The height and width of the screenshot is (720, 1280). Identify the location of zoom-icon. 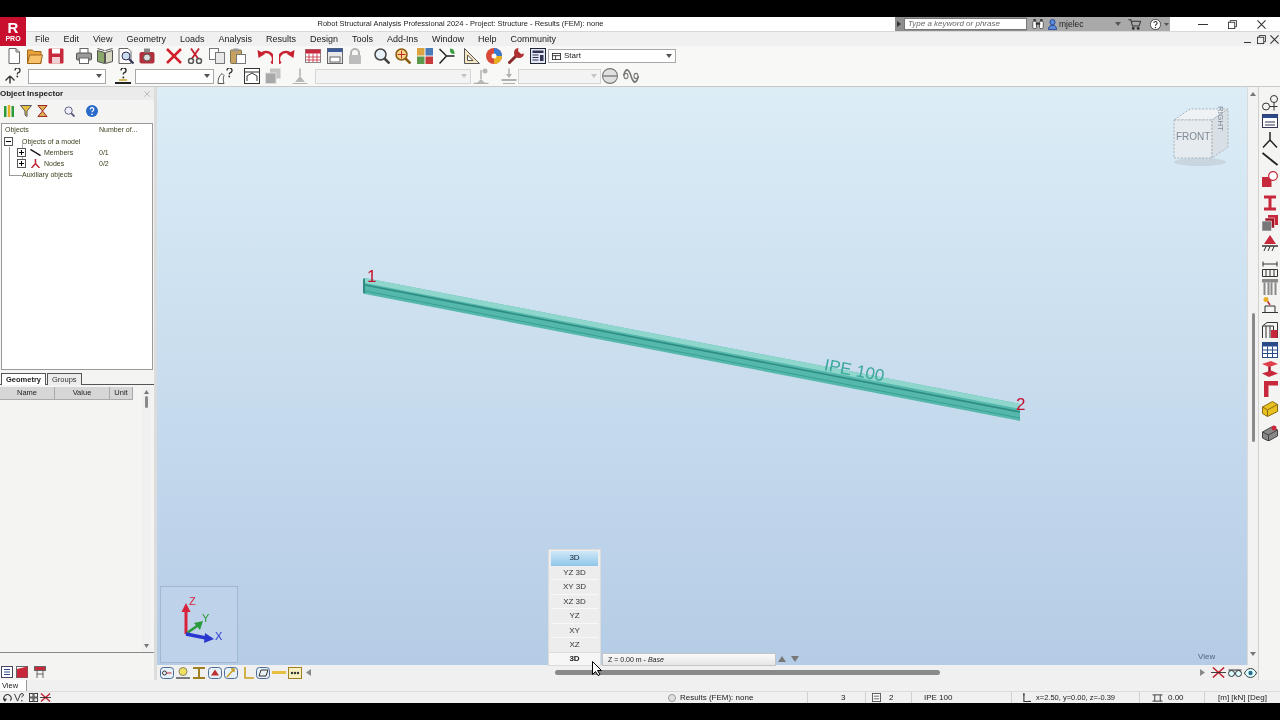
(382, 56).